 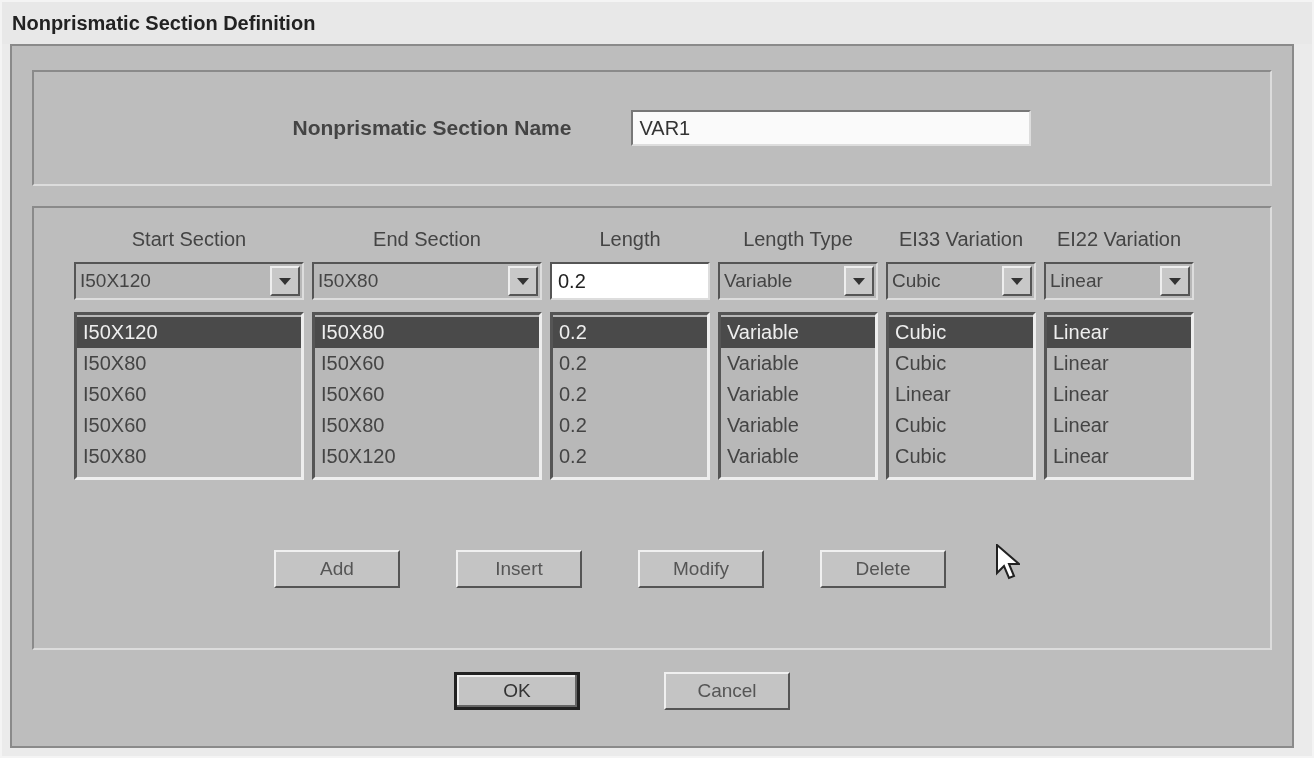 I want to click on column-header: EI33 Variation, so click(x=961, y=240).